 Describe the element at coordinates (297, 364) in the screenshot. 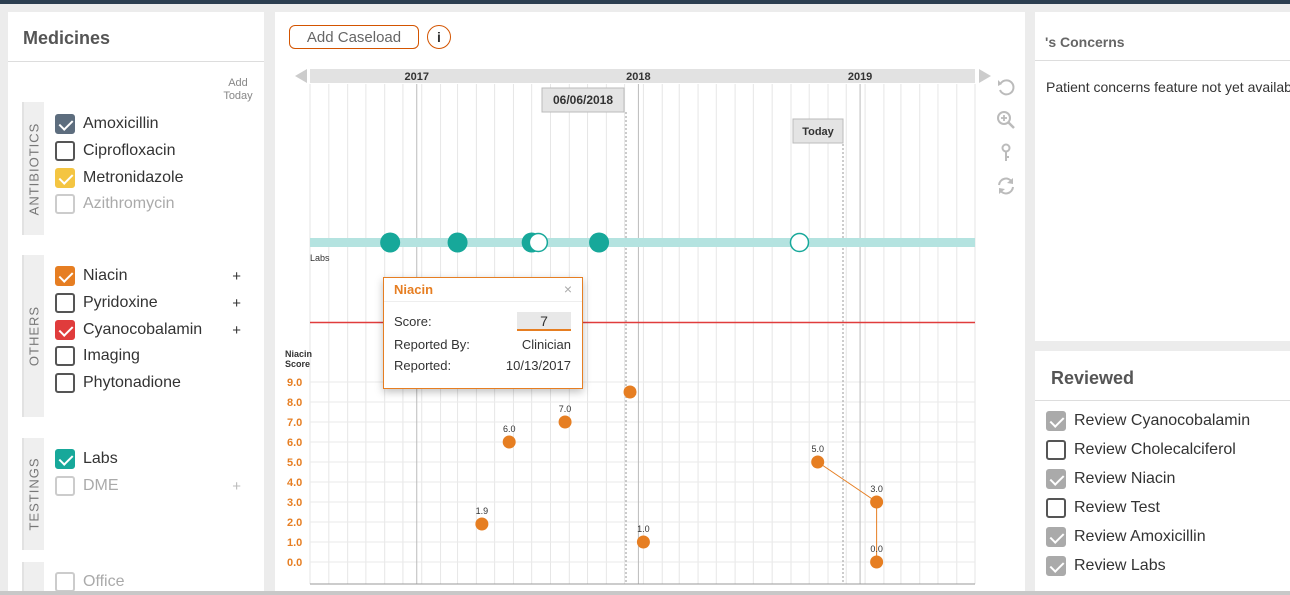

I see `score-axis-label: Score` at that location.